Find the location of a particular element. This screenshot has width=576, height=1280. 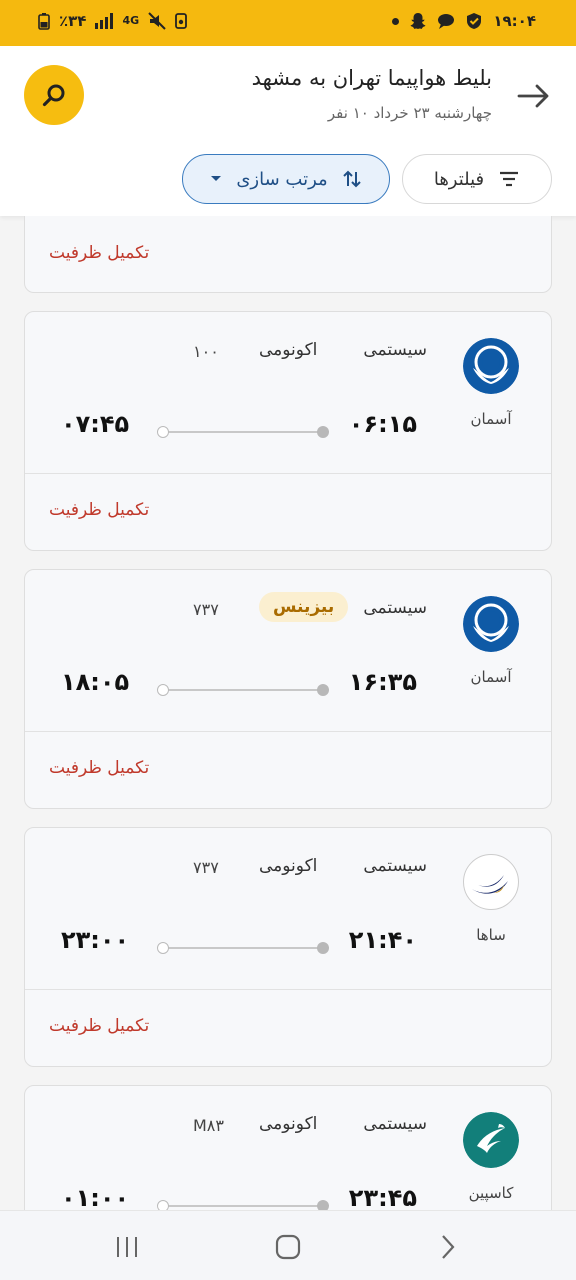

back-nav-button is located at coordinates (448, 1247).